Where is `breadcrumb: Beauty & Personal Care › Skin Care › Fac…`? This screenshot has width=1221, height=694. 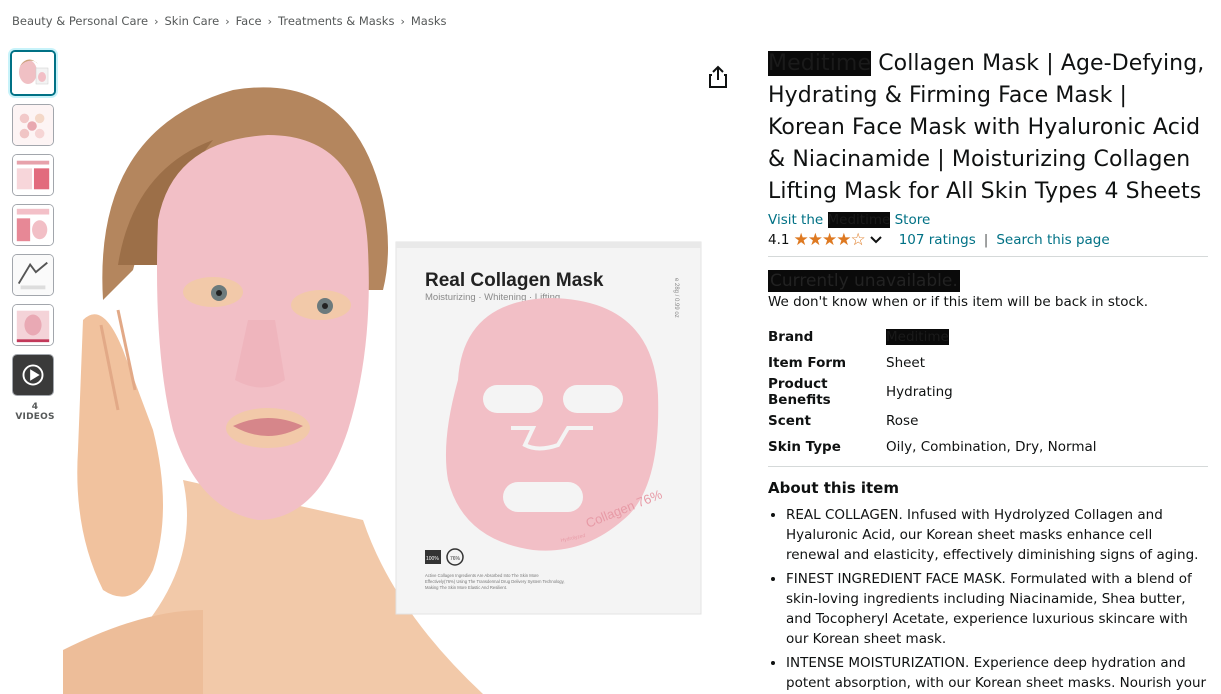 breadcrumb: Beauty & Personal Care › Skin Care › Fac… is located at coordinates (229, 21).